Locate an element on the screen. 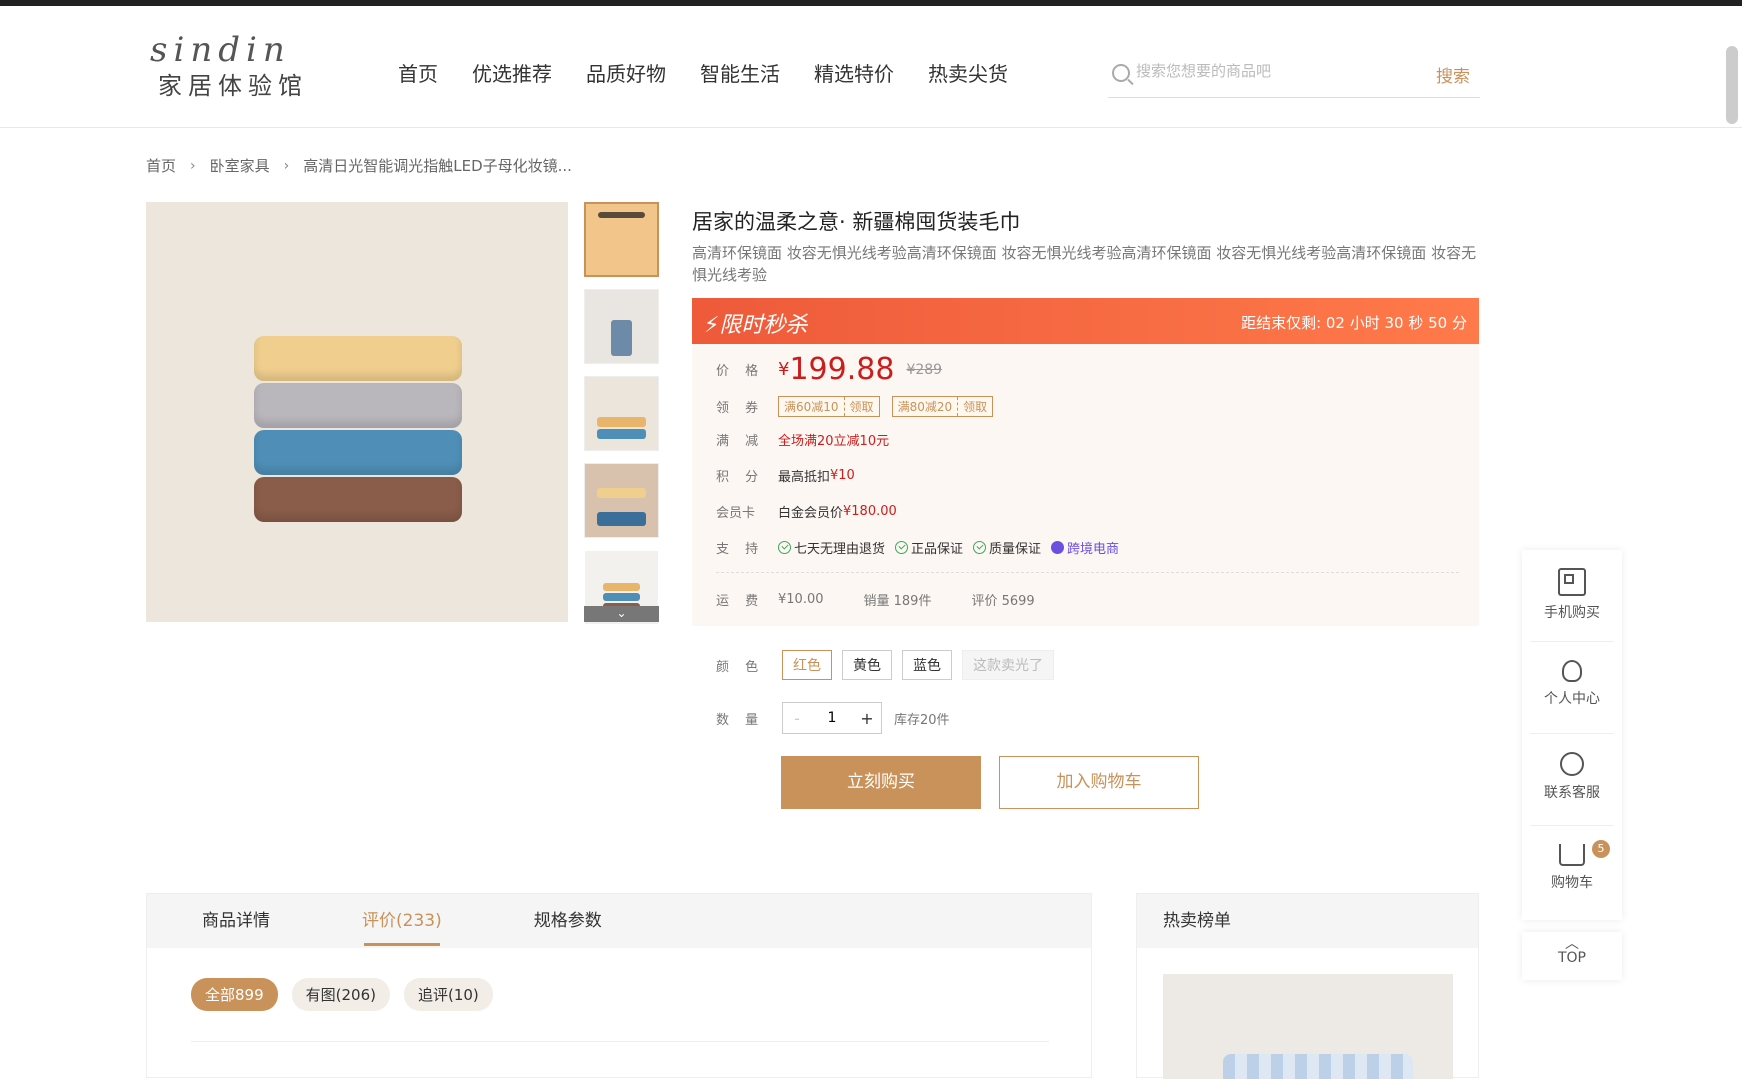  quantity-input is located at coordinates (832, 718).